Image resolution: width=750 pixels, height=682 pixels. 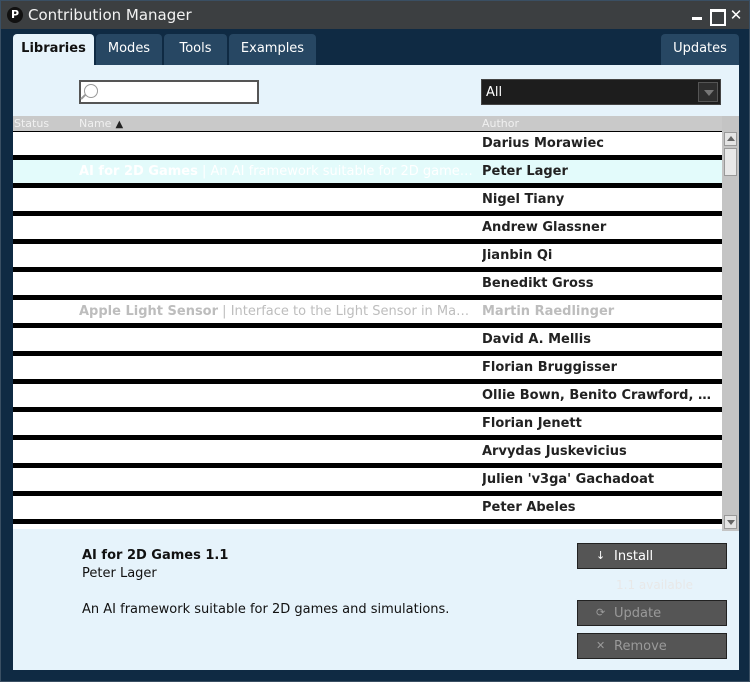 I want to click on column-header-author: Author, so click(x=500, y=123).